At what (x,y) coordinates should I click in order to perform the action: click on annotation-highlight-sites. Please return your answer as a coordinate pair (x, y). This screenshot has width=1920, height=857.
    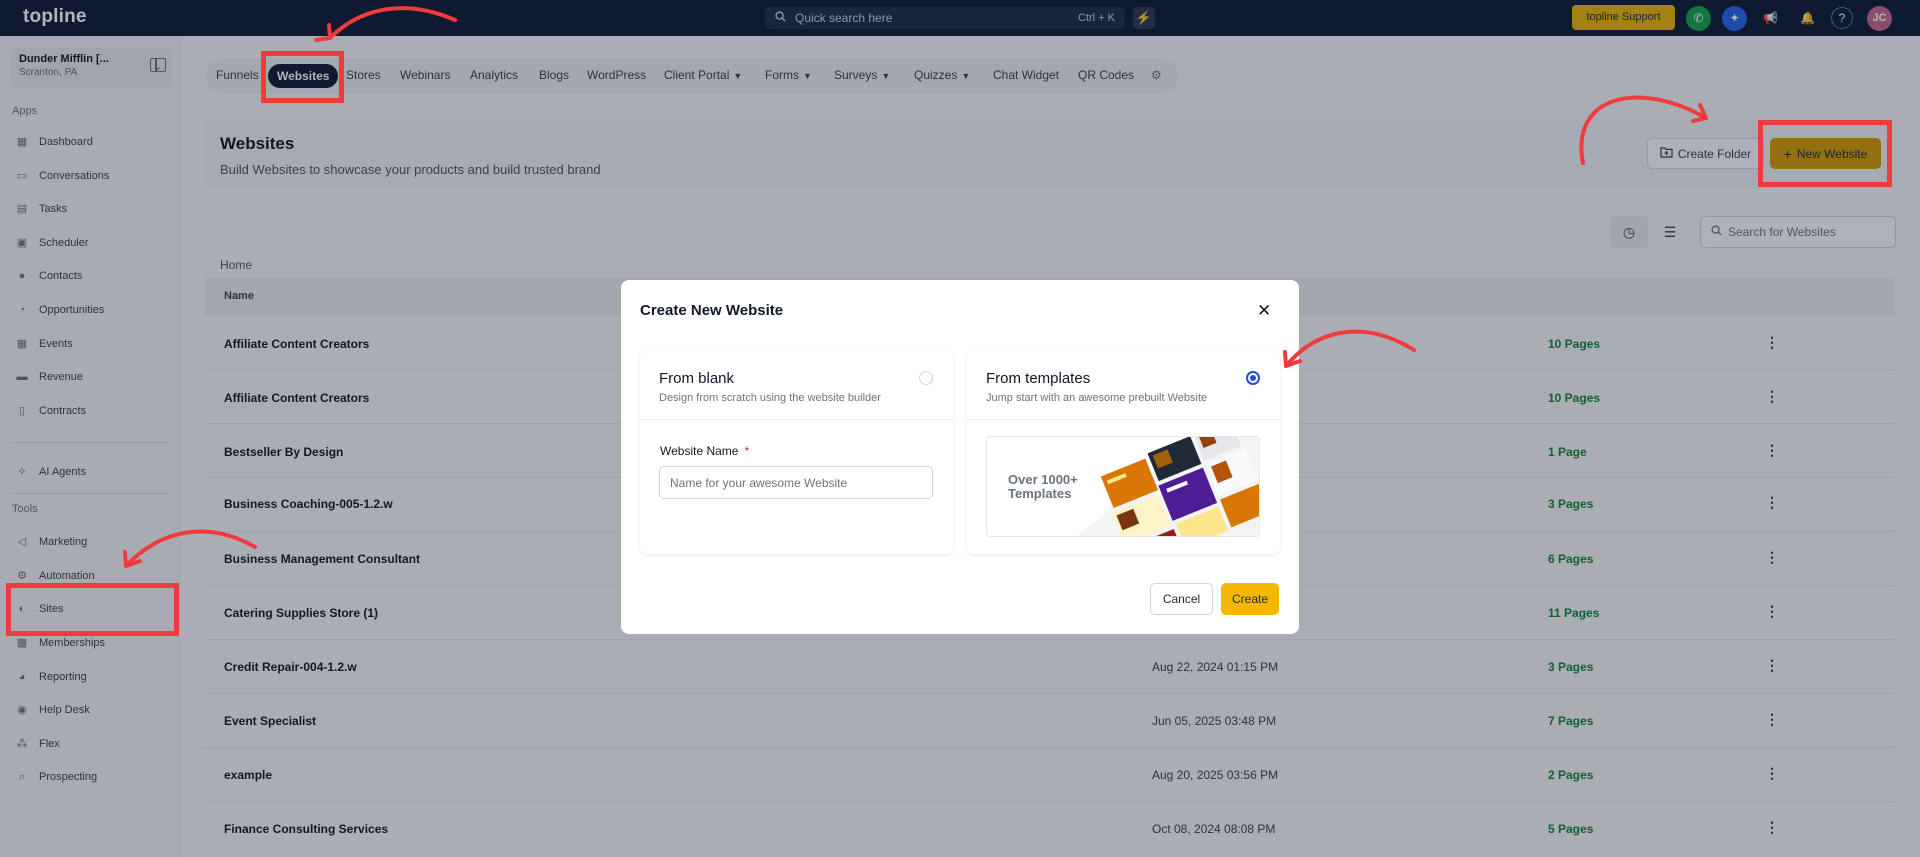
    Looking at the image, I should click on (92, 609).